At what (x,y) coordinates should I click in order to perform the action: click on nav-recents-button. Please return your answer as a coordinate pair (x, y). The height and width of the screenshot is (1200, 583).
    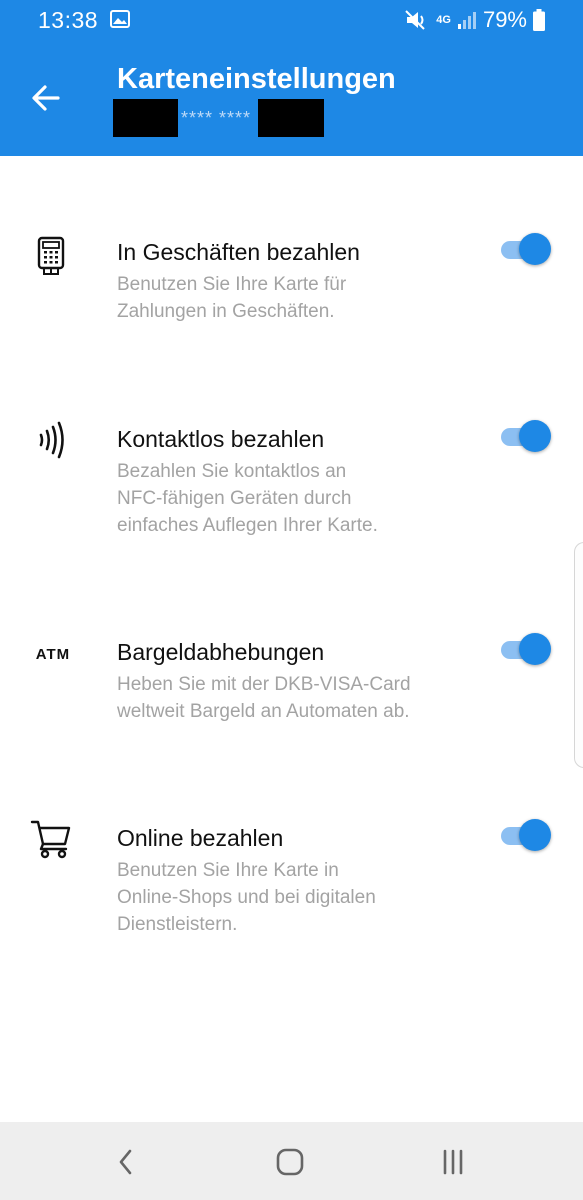
    Looking at the image, I should click on (453, 1162).